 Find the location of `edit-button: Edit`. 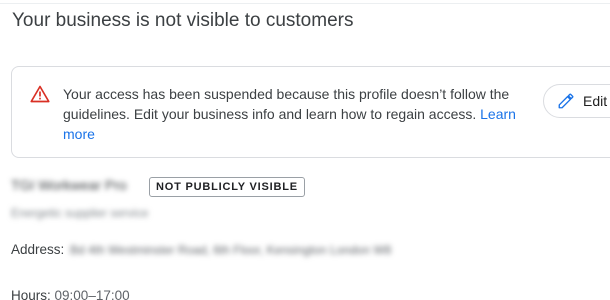

edit-button: Edit is located at coordinates (576, 101).